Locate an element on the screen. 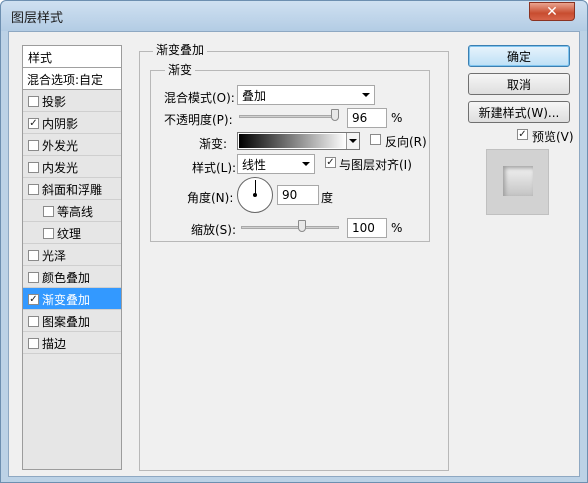  sidebar-item-pattern-overlay: 图案叠加 is located at coordinates (72, 321).